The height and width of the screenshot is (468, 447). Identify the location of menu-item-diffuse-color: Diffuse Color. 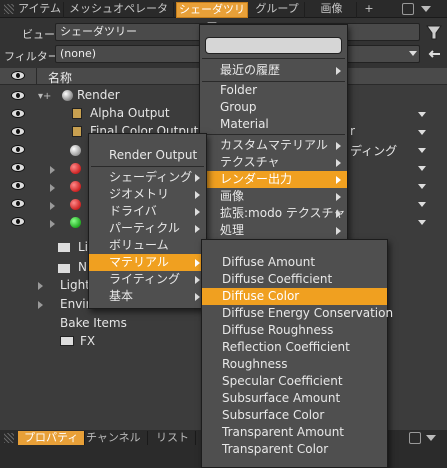
(294, 296).